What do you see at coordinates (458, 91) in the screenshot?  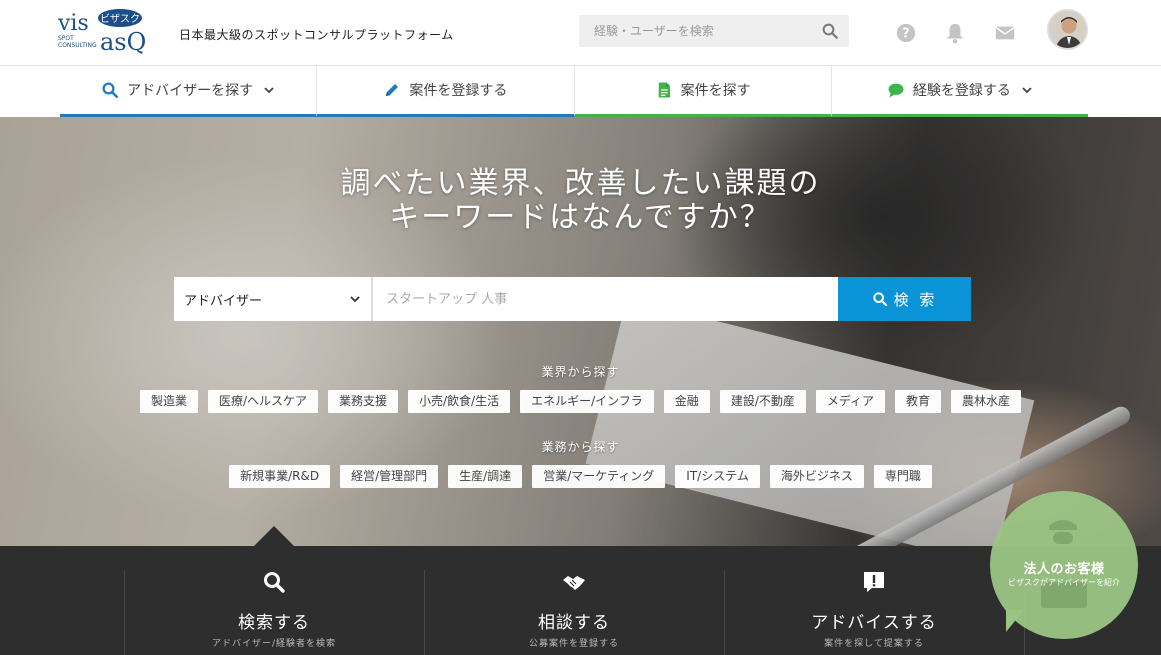 I see `nav-item-label: 案件を登録する` at bounding box center [458, 91].